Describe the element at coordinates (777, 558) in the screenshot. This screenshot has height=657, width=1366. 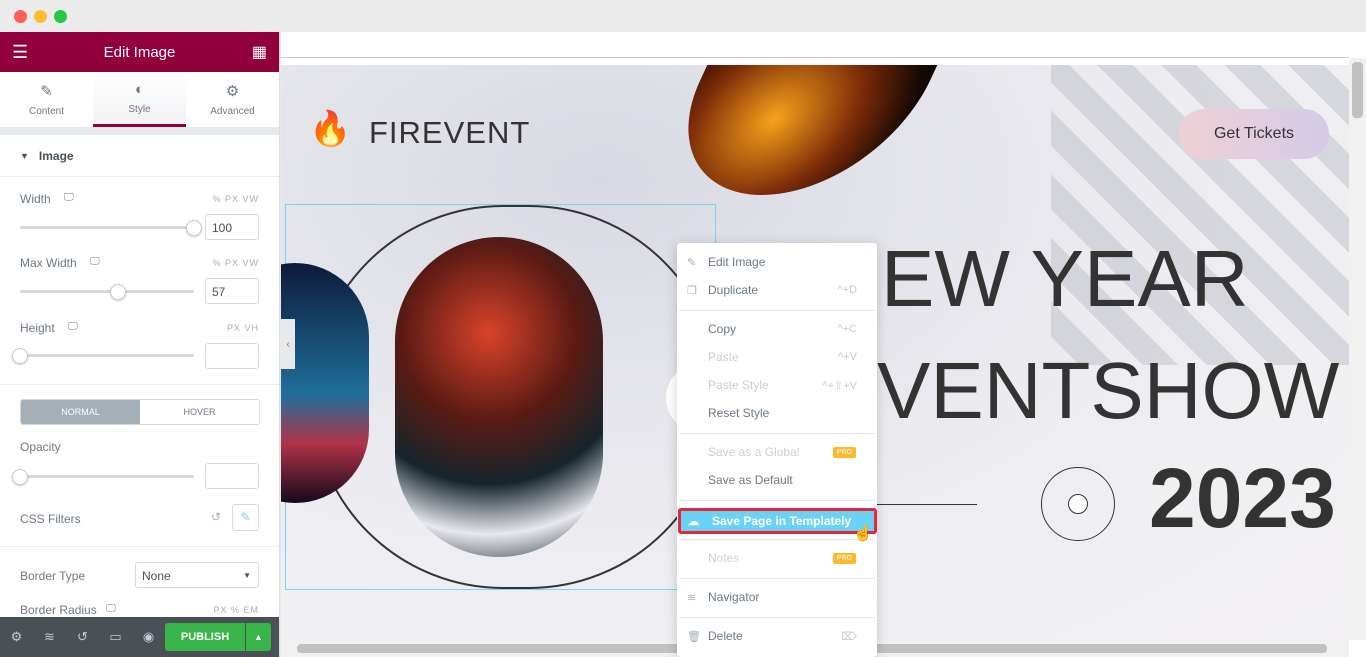
I see `menu-item-notes: Notes PRO` at that location.